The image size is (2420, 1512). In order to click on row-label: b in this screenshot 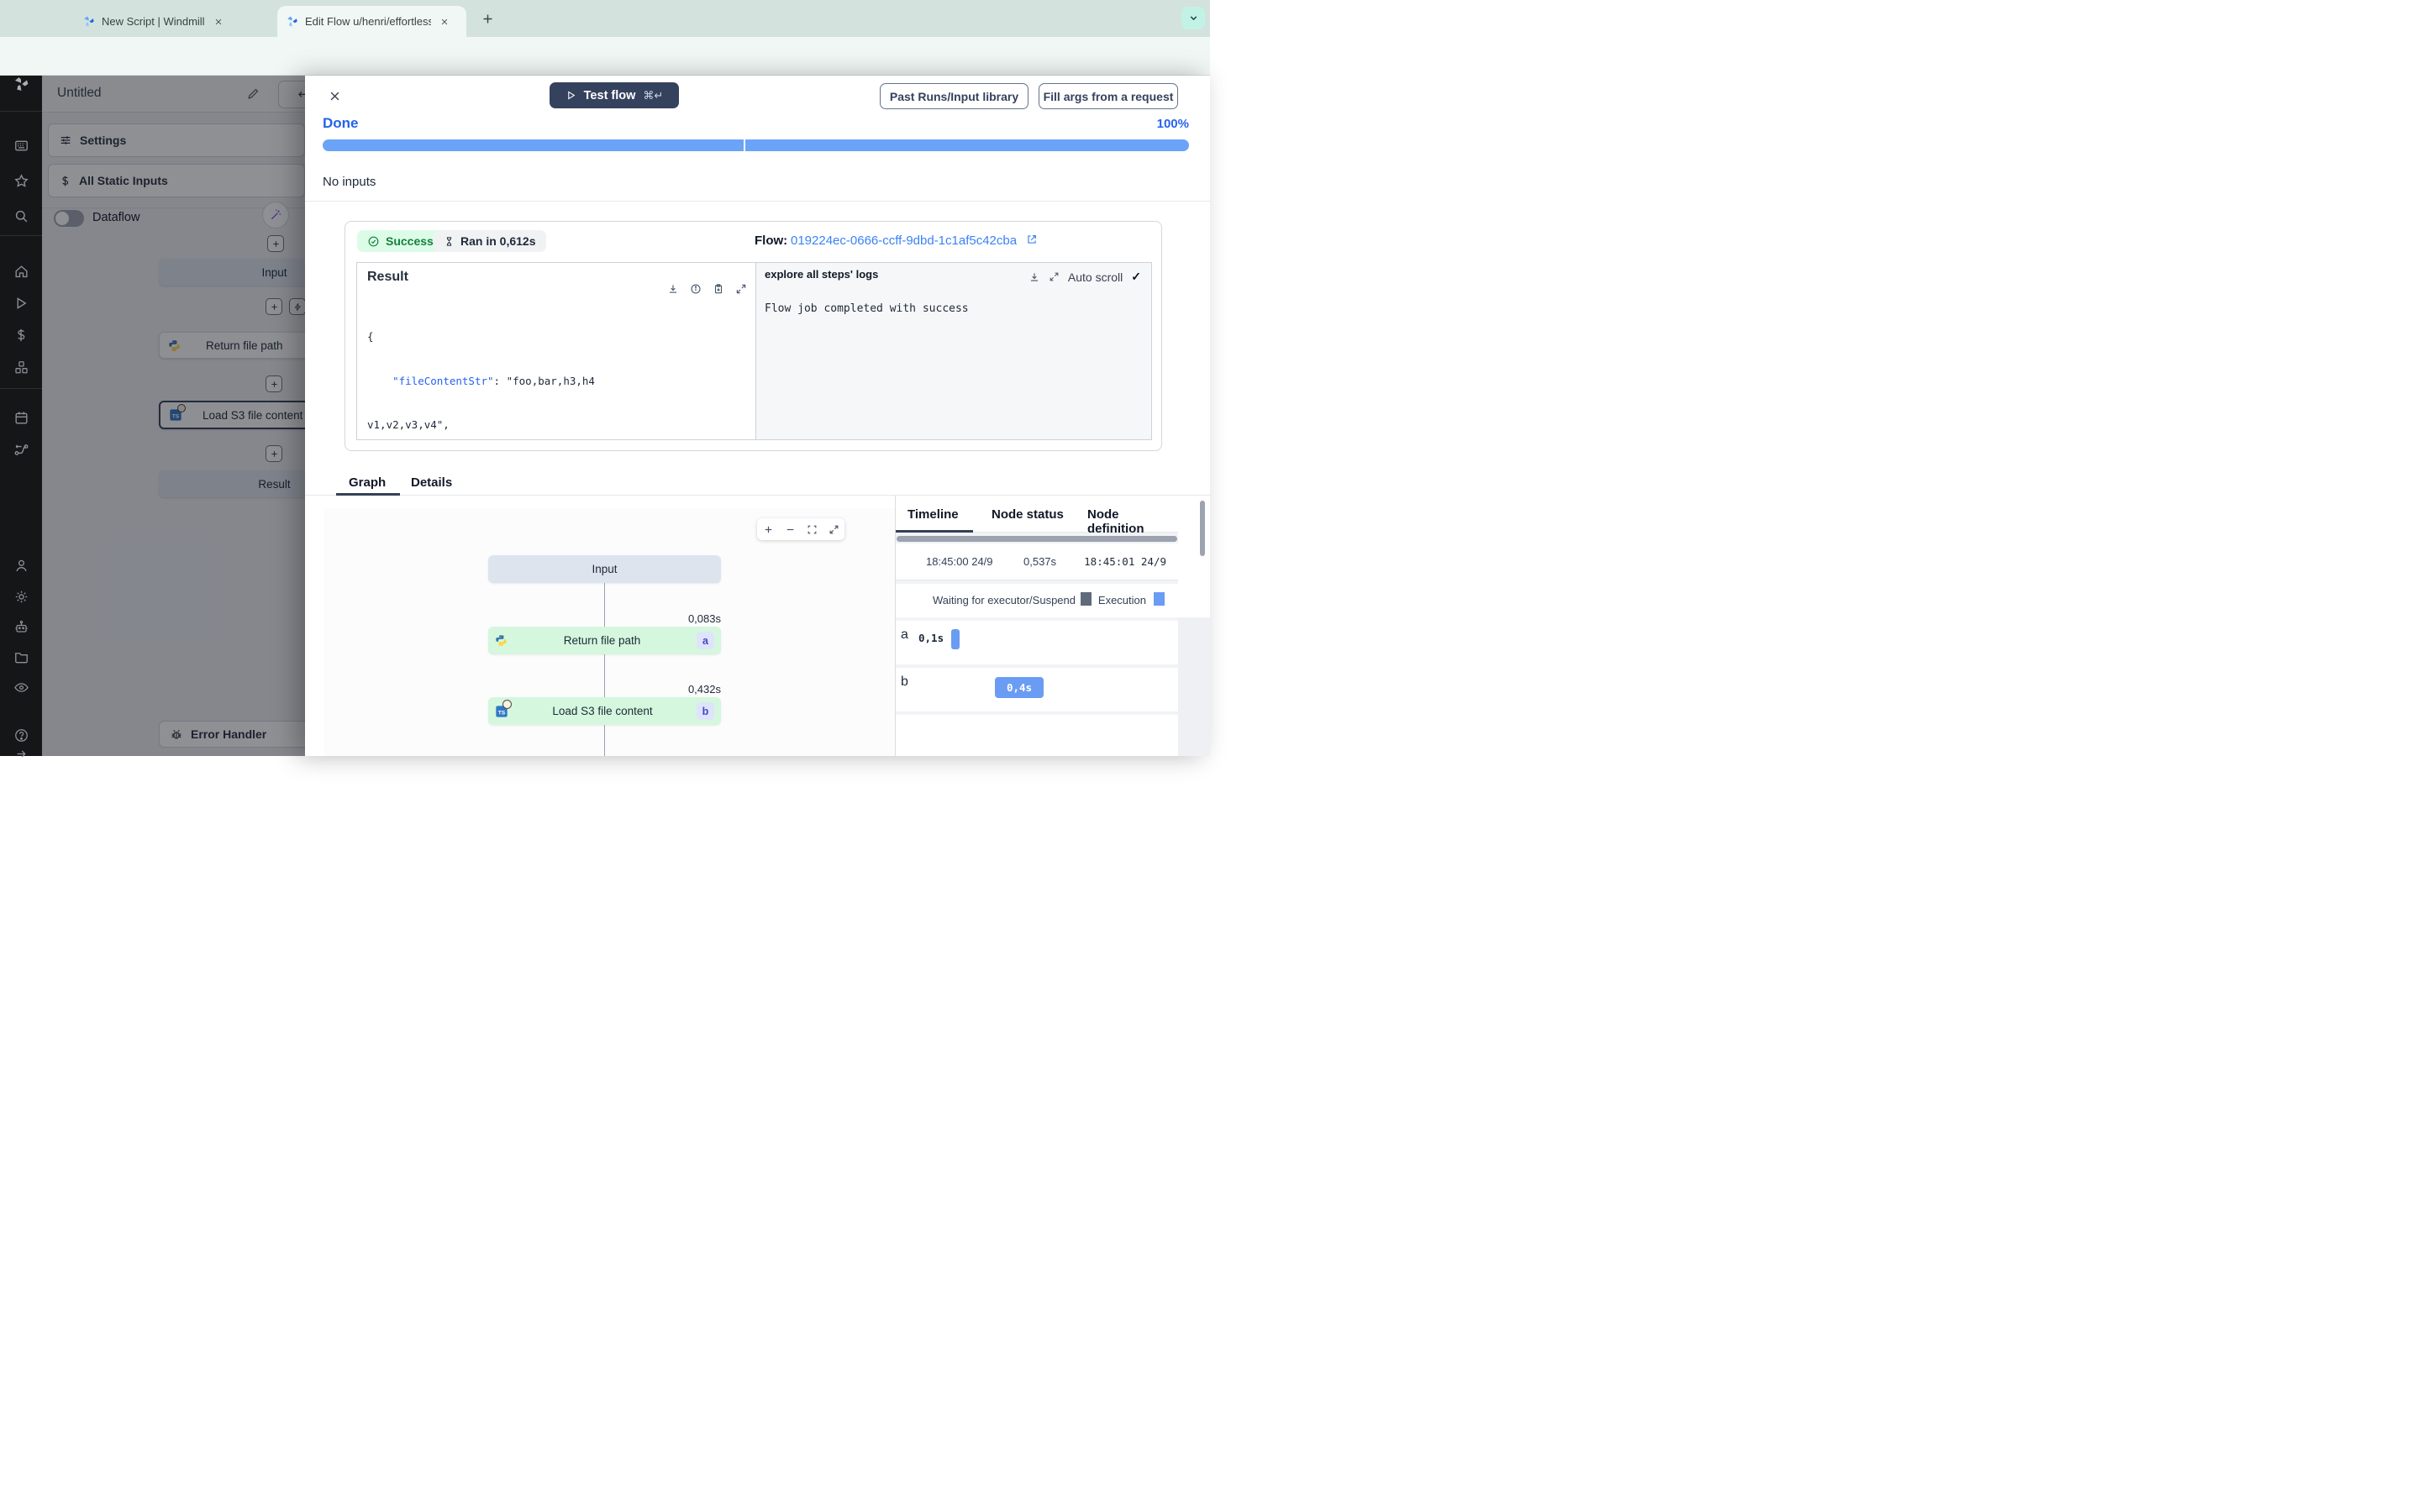, I will do `click(904, 682)`.